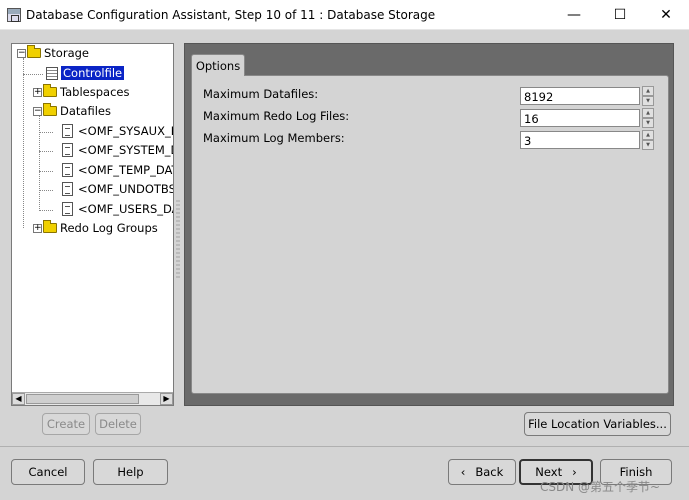 The width and height of the screenshot is (689, 500). Describe the element at coordinates (178, 240) in the screenshot. I see `panel-splitter` at that location.